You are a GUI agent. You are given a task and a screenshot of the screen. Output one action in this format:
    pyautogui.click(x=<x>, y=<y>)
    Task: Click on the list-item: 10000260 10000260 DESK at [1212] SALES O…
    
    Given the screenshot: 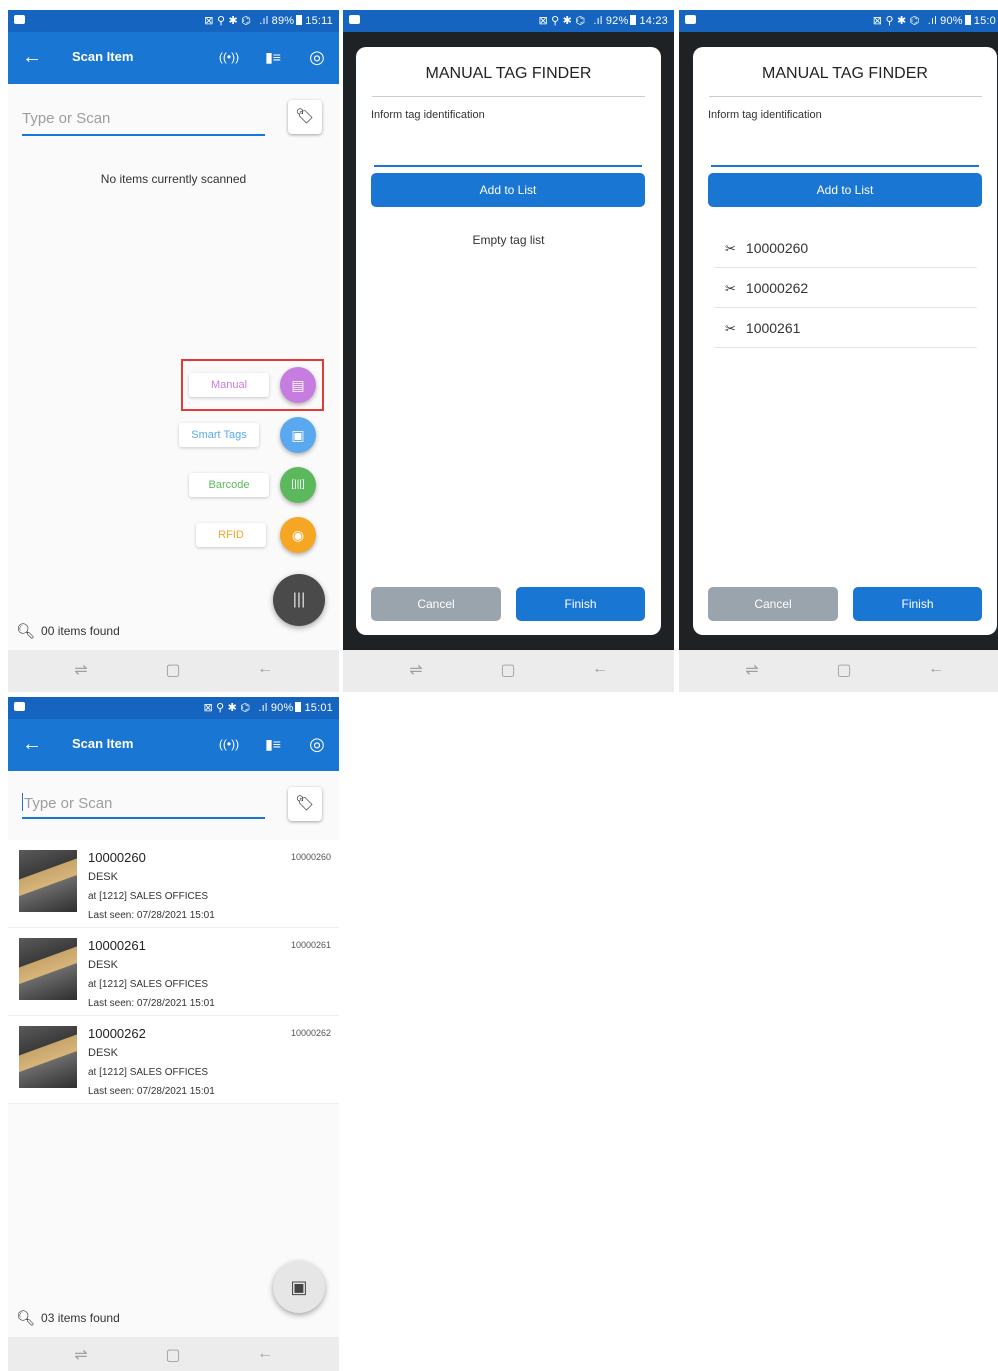 What is the action you would take?
    pyautogui.click(x=173, y=884)
    